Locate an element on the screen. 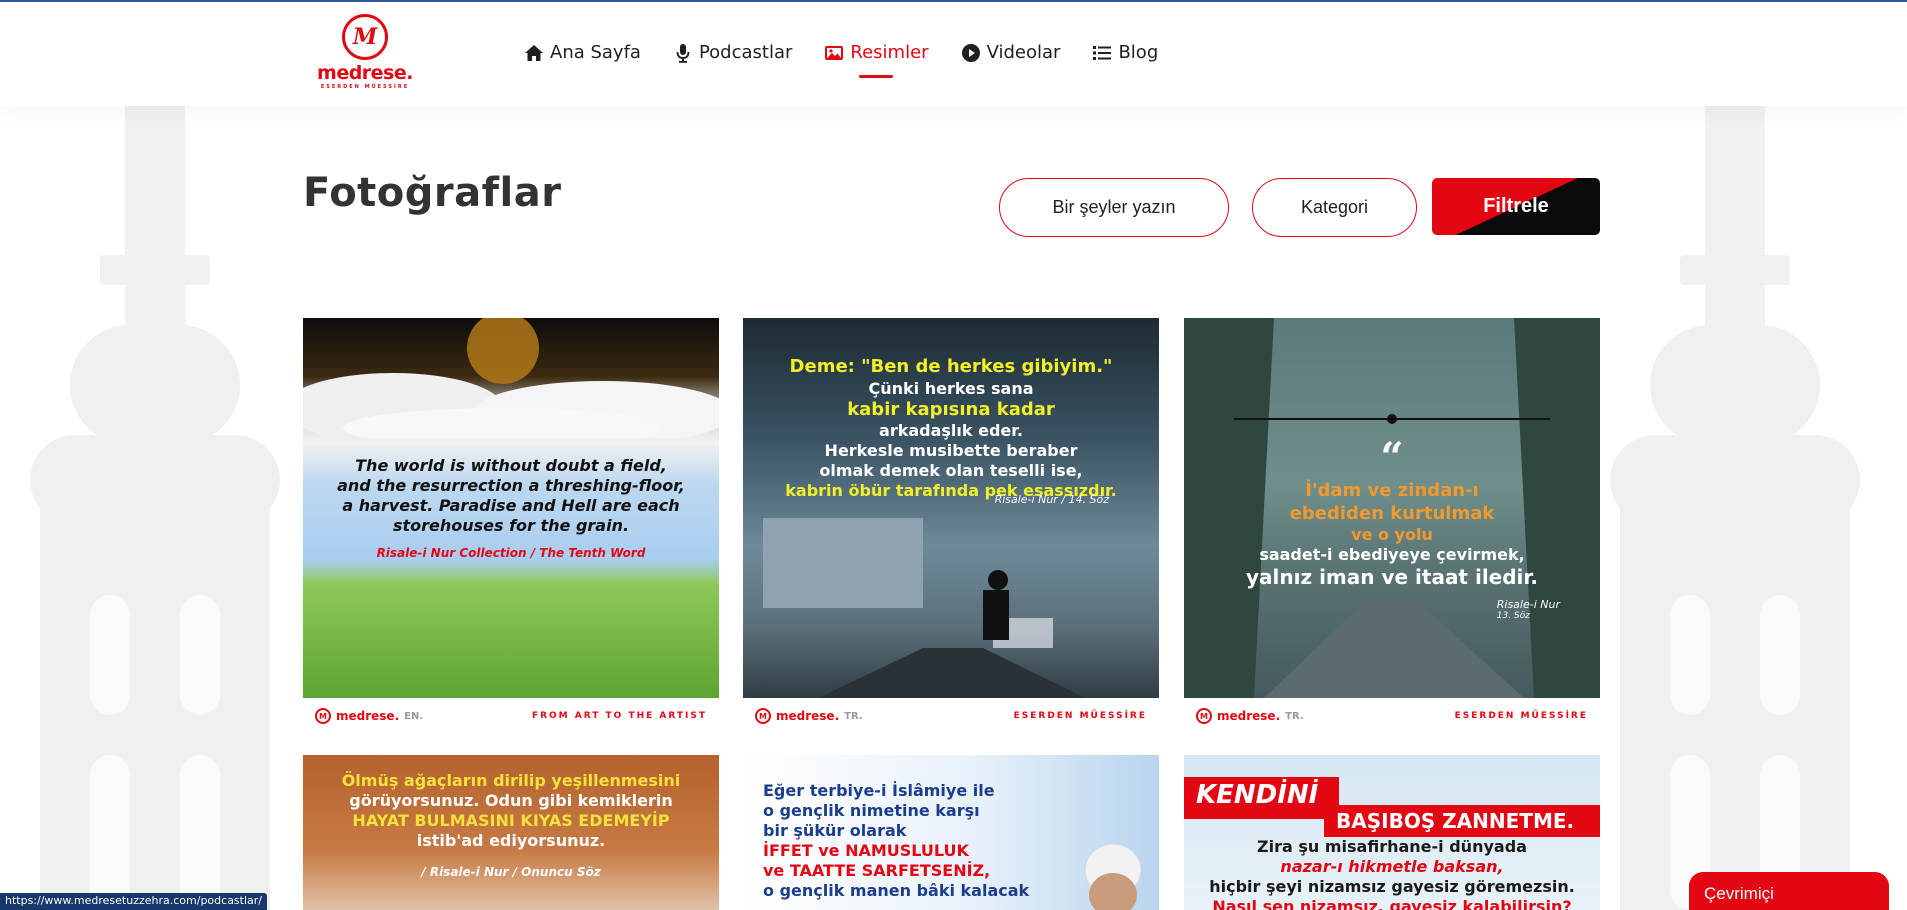  minaret-silhouette-right is located at coordinates (1735, 507).